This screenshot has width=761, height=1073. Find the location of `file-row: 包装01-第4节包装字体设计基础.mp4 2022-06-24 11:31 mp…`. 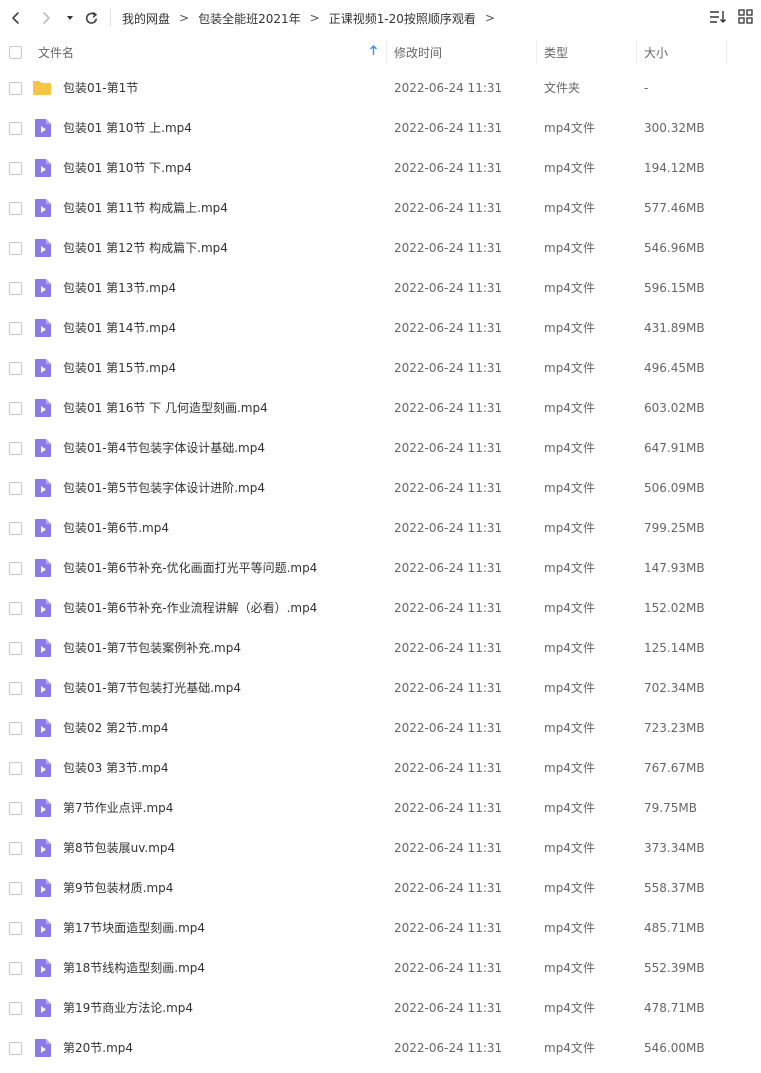

file-row: 包装01-第4节包装字体设计基础.mp4 2022-06-24 11:31 mp… is located at coordinates (380, 448).